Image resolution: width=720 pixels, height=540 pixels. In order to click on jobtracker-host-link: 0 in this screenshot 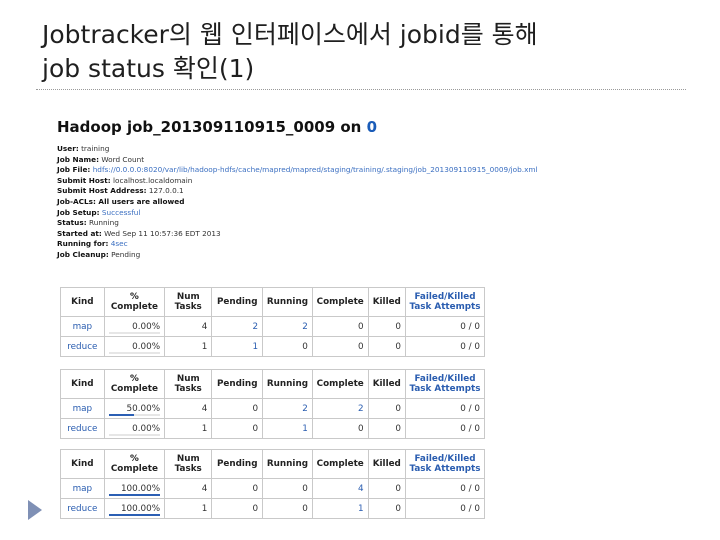, I will do `click(372, 127)`.